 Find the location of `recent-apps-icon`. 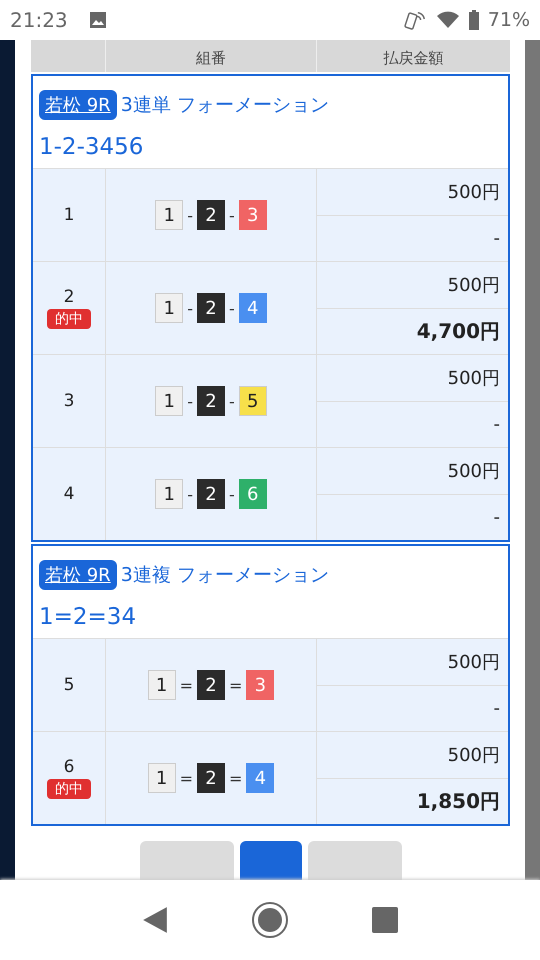

recent-apps-icon is located at coordinates (385, 920).